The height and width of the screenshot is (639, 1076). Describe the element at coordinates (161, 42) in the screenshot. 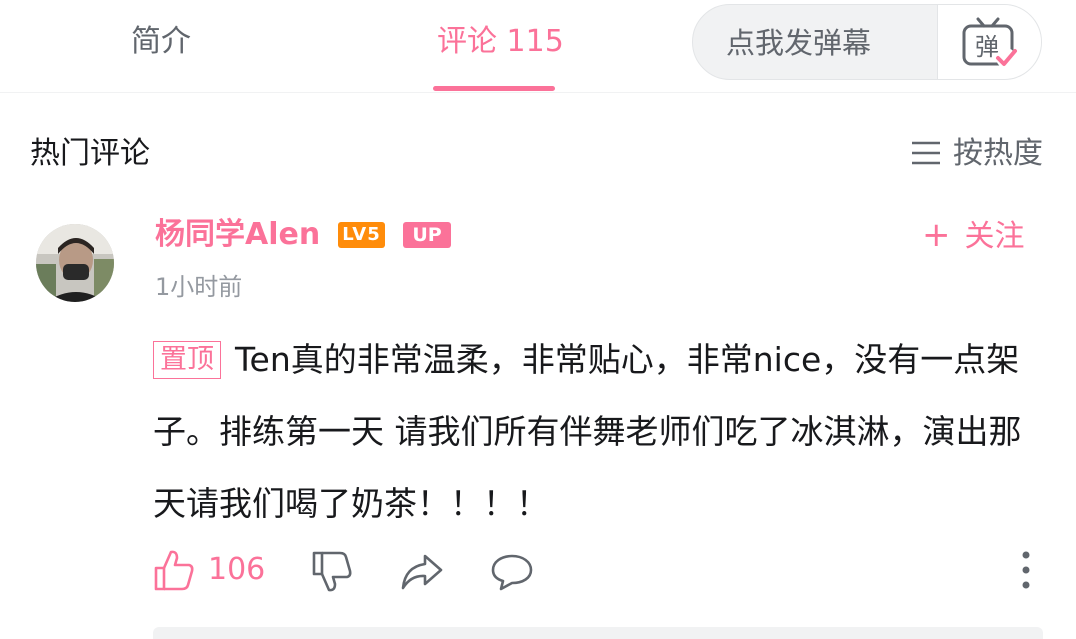

I see `tab-intro: 简介` at that location.